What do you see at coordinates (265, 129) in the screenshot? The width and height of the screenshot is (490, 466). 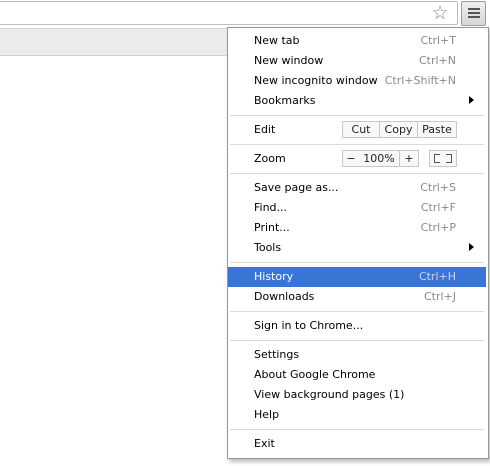 I see `menu-item-label: Edit` at bounding box center [265, 129].